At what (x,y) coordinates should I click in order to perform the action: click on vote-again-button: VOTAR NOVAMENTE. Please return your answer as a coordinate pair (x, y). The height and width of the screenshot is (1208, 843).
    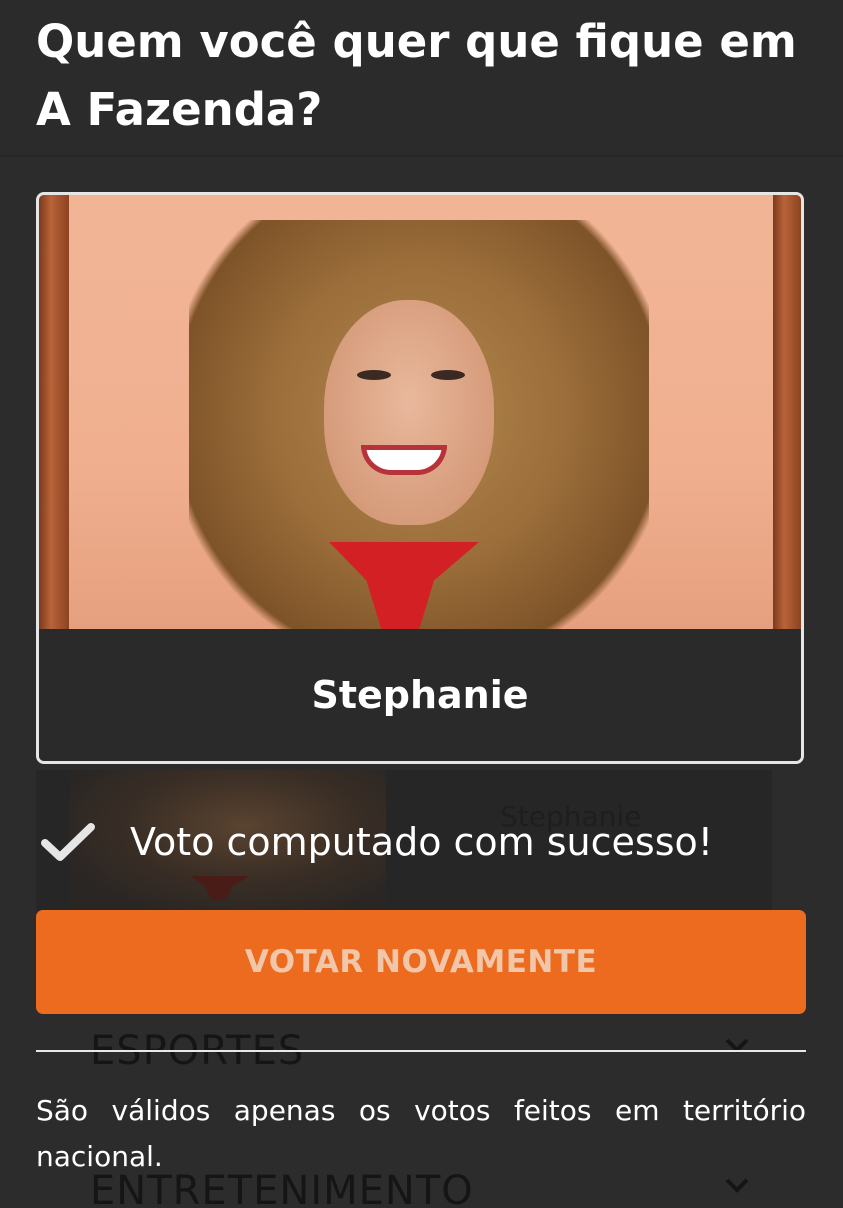
    Looking at the image, I should click on (421, 962).